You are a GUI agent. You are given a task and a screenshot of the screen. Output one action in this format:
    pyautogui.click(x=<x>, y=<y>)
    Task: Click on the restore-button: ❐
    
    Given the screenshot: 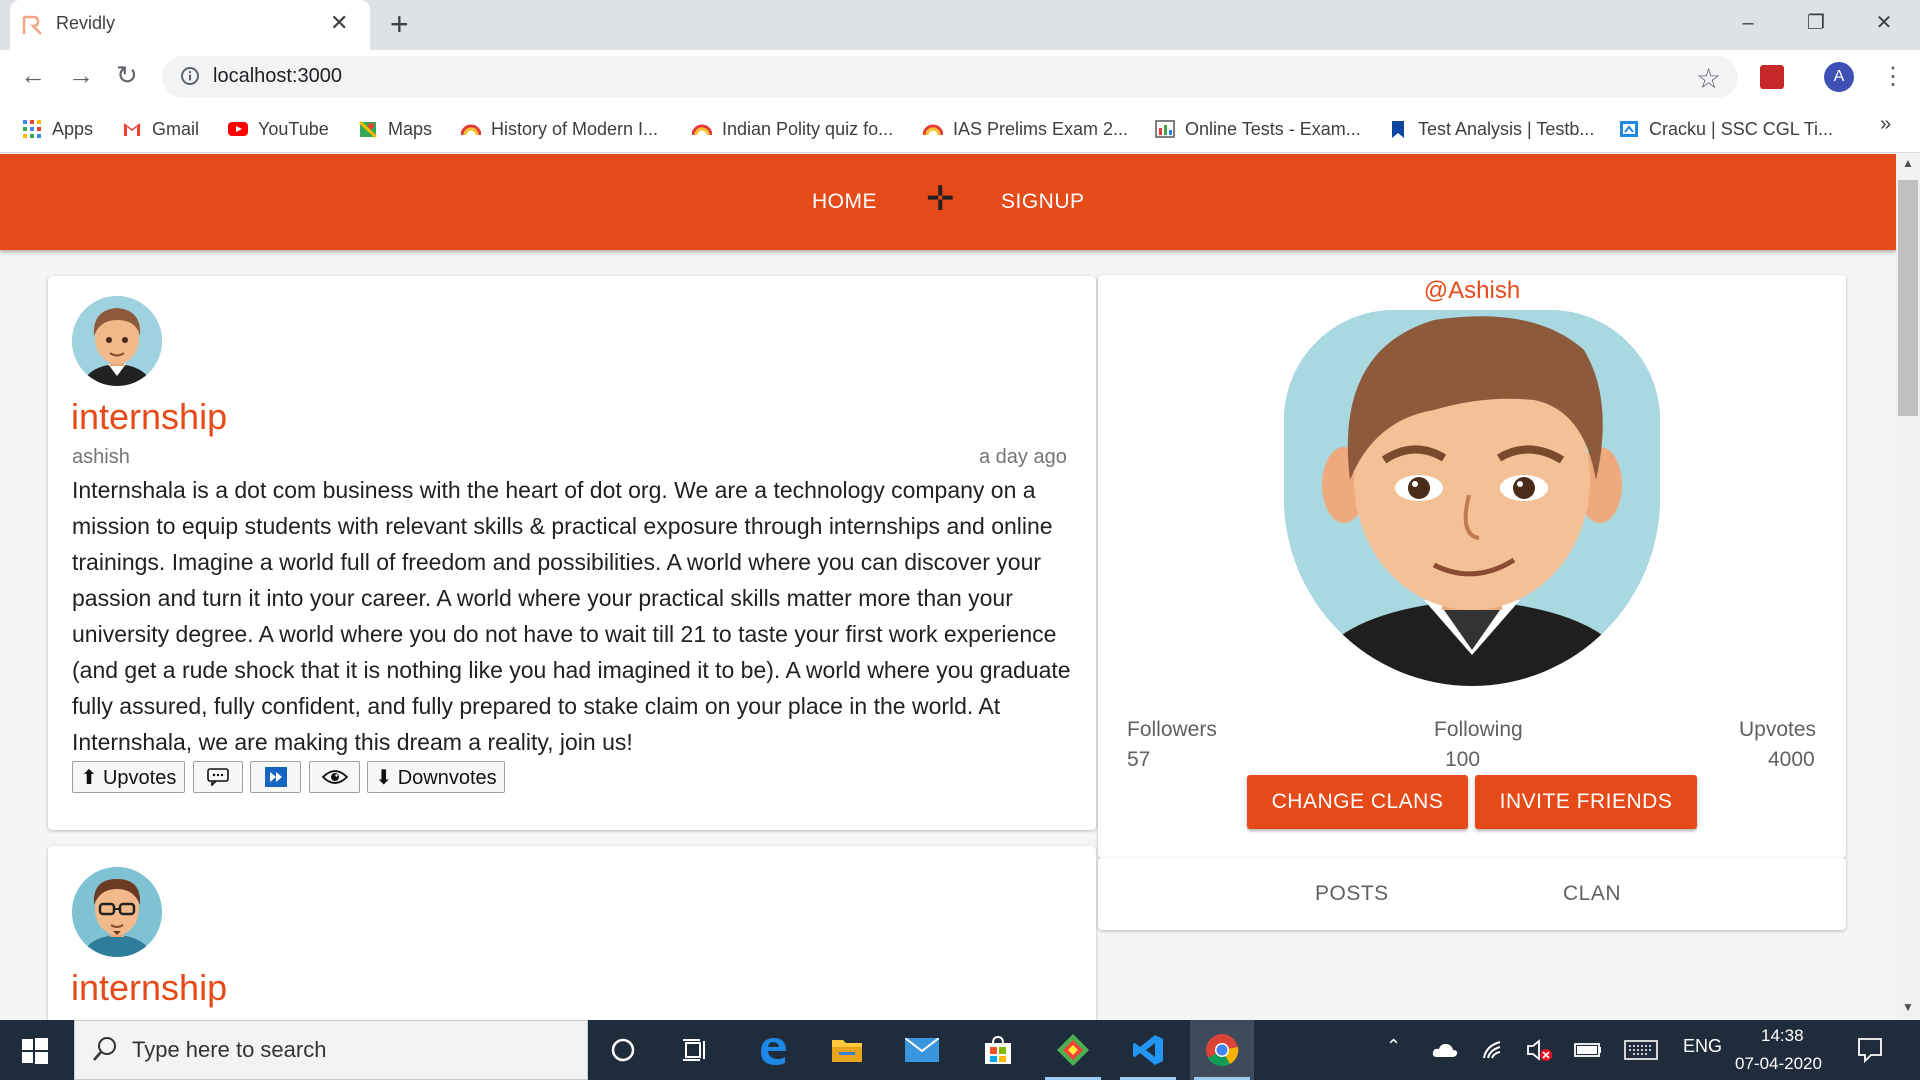 What is the action you would take?
    pyautogui.click(x=1816, y=23)
    